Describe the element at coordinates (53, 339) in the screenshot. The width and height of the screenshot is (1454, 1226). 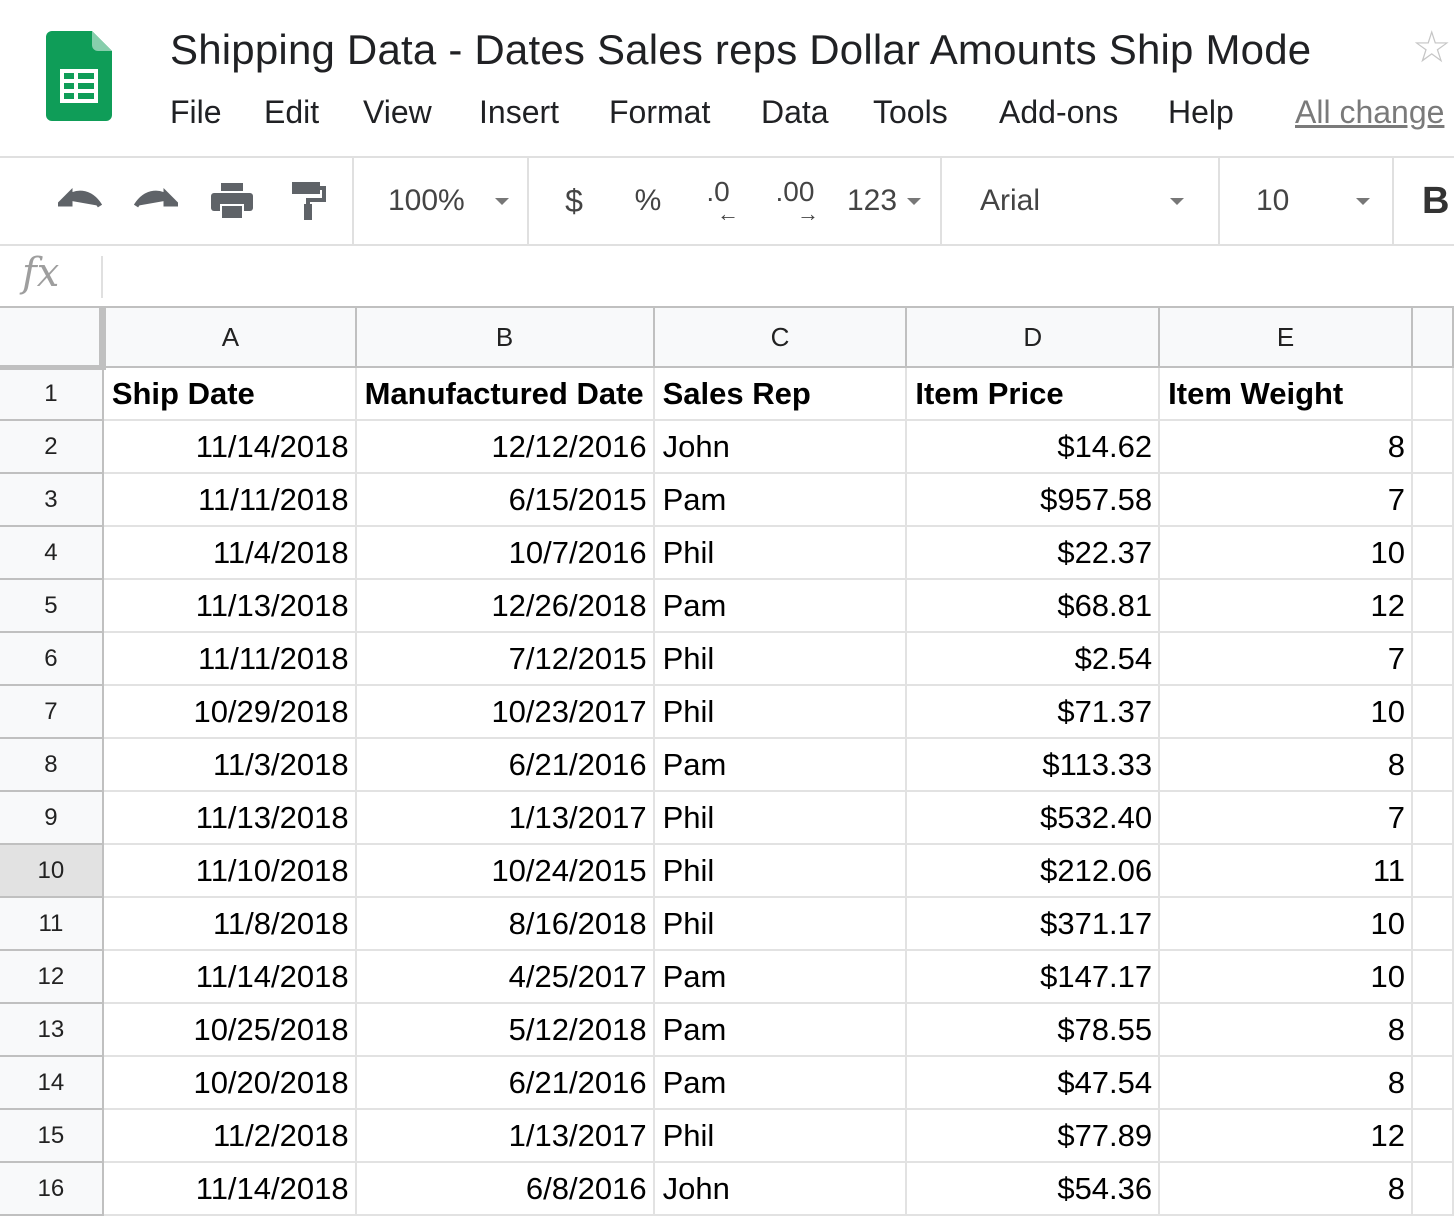
I see `select-all-corner` at that location.